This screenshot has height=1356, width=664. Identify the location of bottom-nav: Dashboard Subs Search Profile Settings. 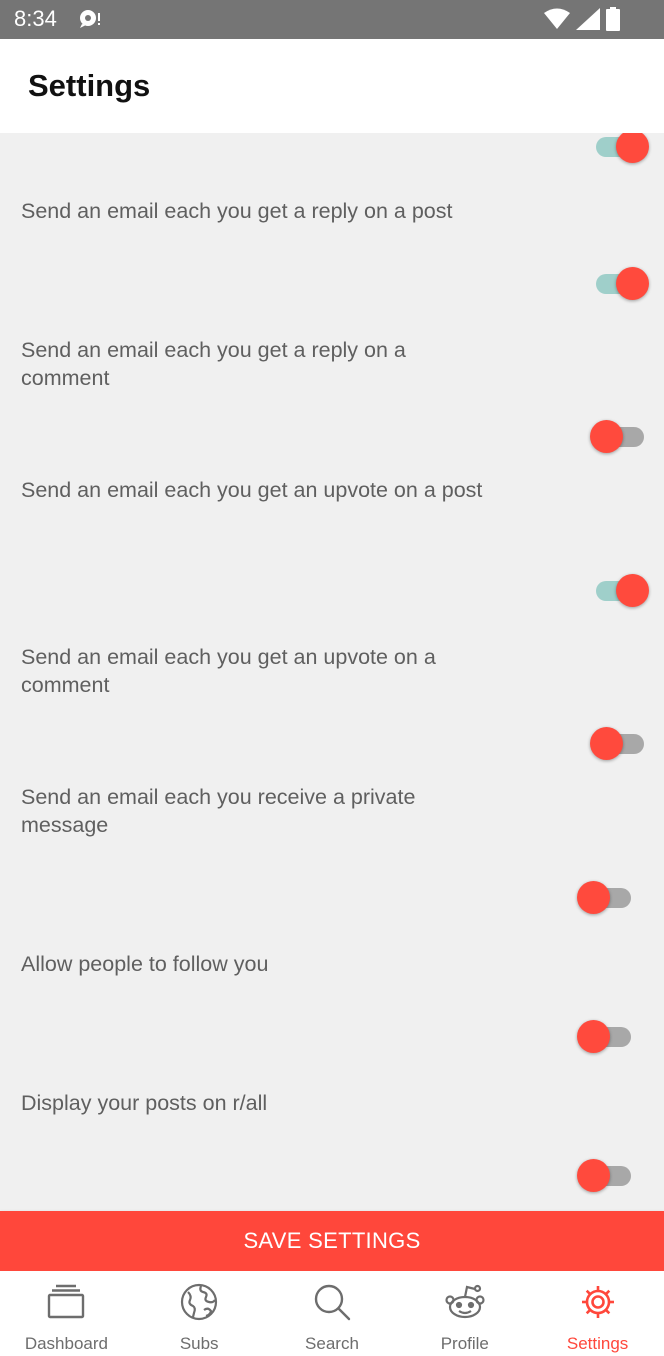
(332, 1313).